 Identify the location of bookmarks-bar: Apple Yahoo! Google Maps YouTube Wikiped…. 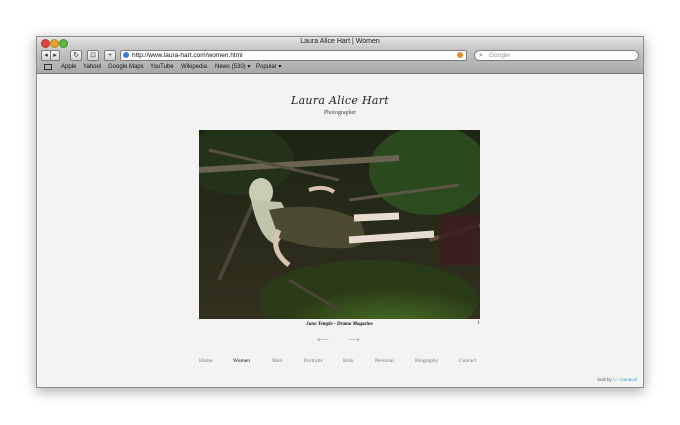
(340, 68).